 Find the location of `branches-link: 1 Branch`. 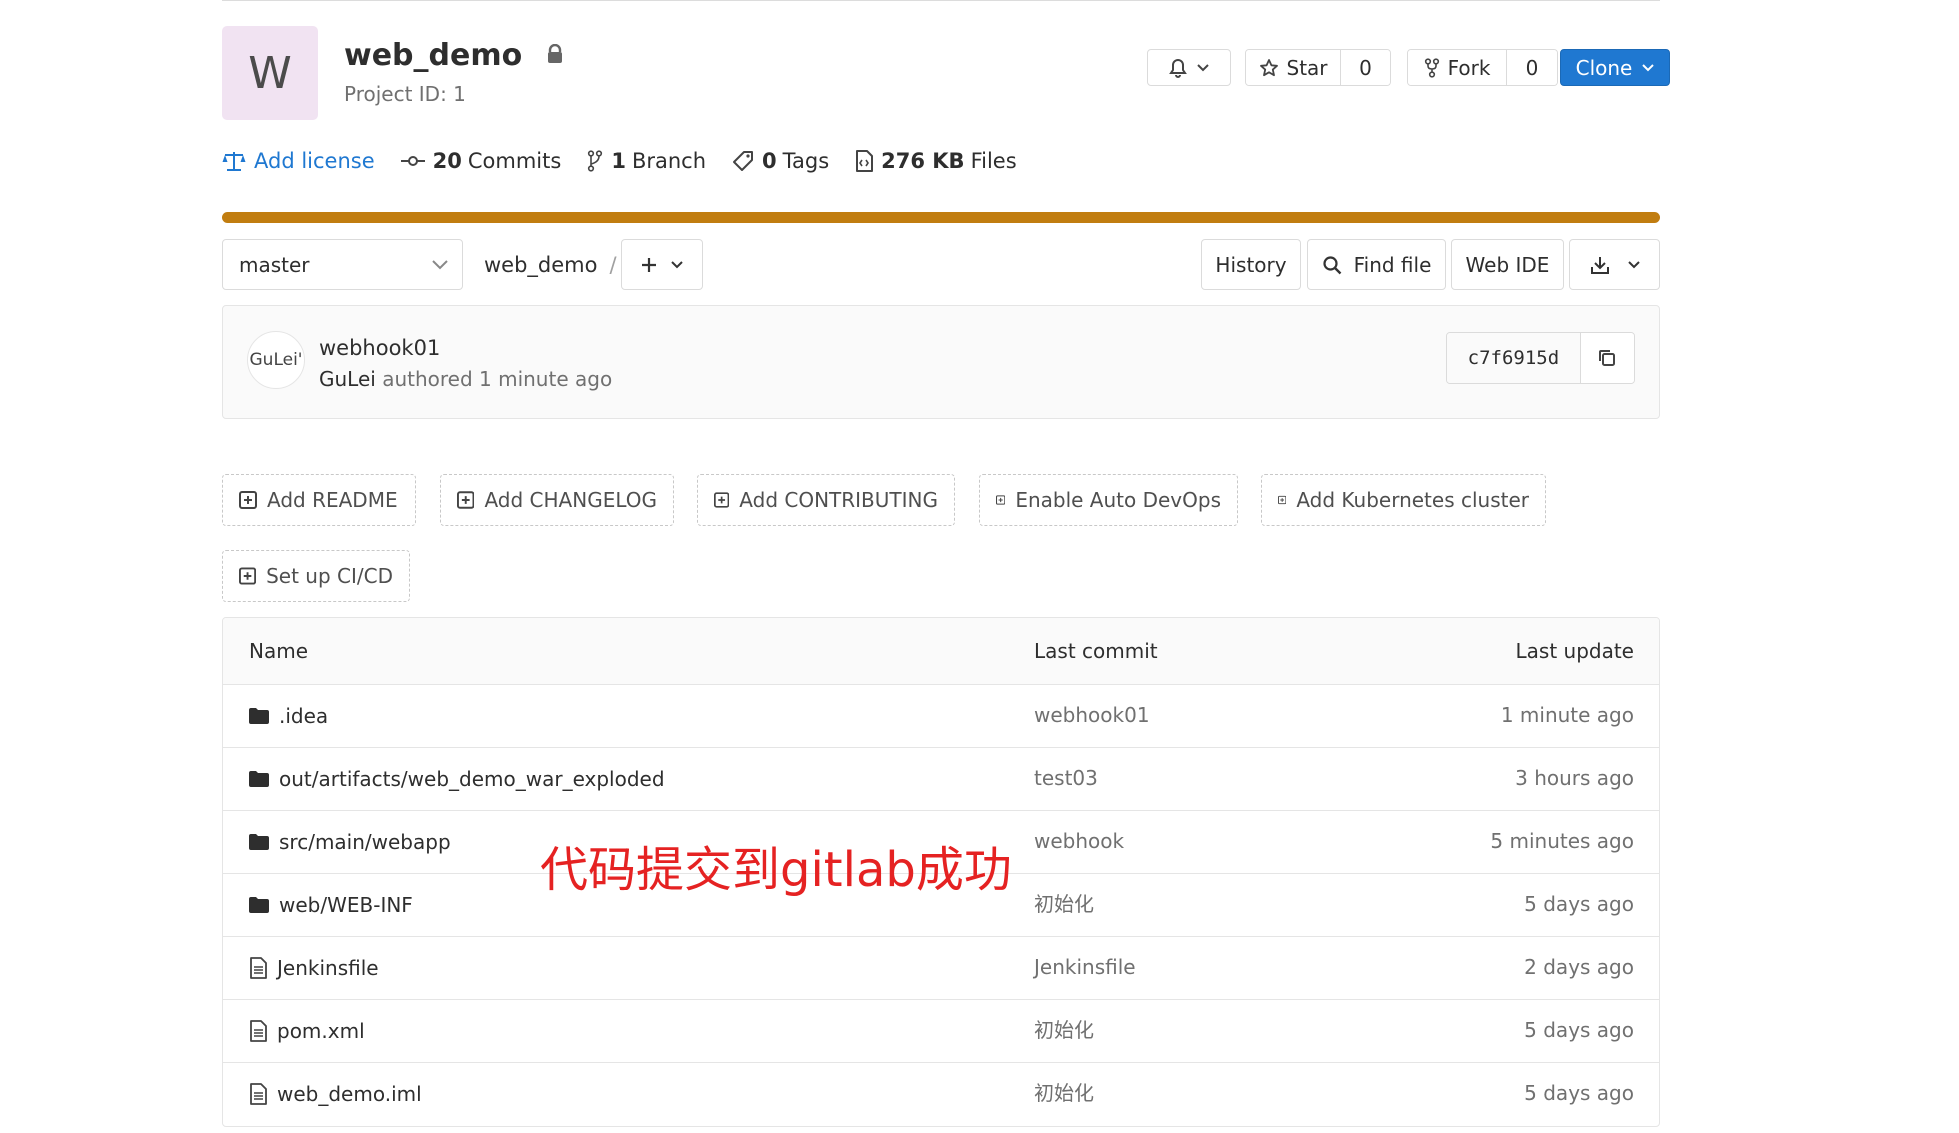

branches-link: 1 Branch is located at coordinates (646, 161).